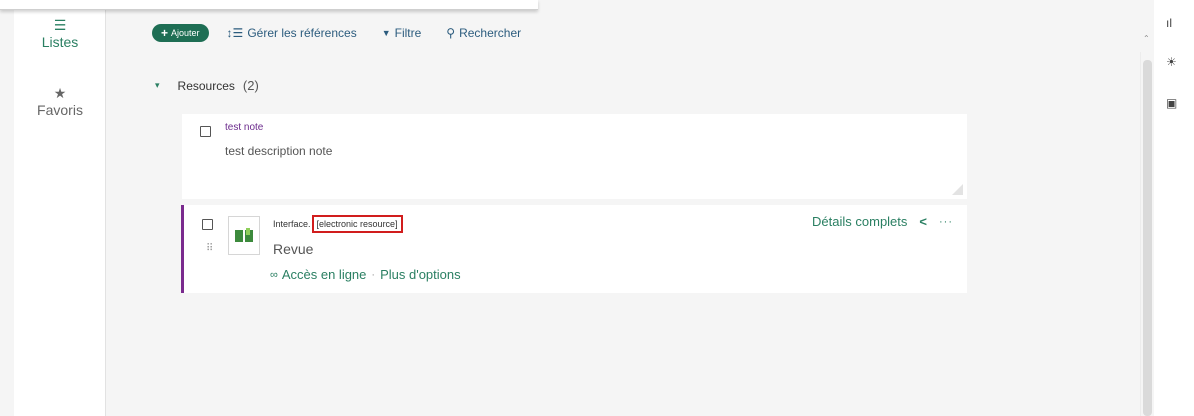 The image size is (1194, 416). Describe the element at coordinates (274, 274) in the screenshot. I see `link-icon: ∞` at that location.